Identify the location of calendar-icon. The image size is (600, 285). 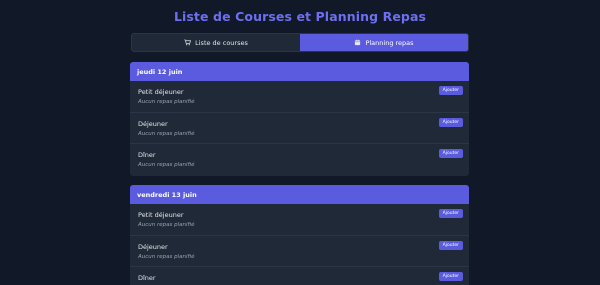
(358, 42).